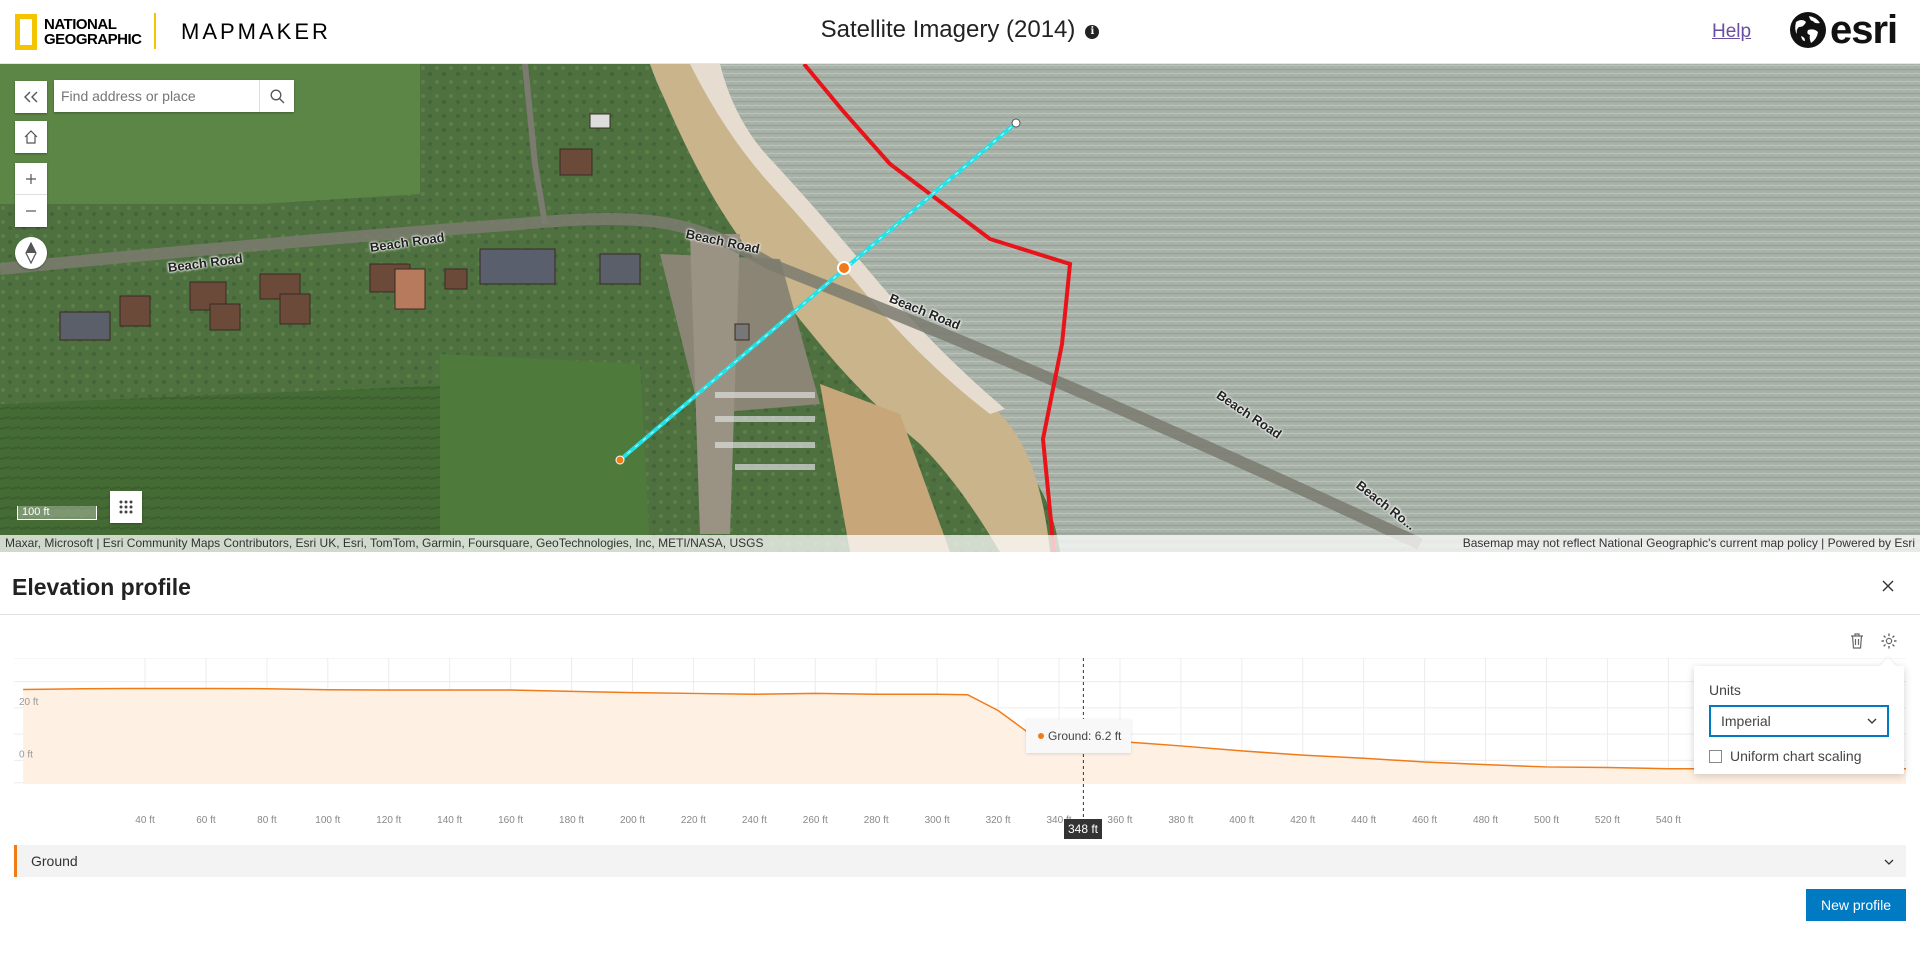 The image size is (1920, 953). I want to click on zoom-in-button, so click(31, 179).